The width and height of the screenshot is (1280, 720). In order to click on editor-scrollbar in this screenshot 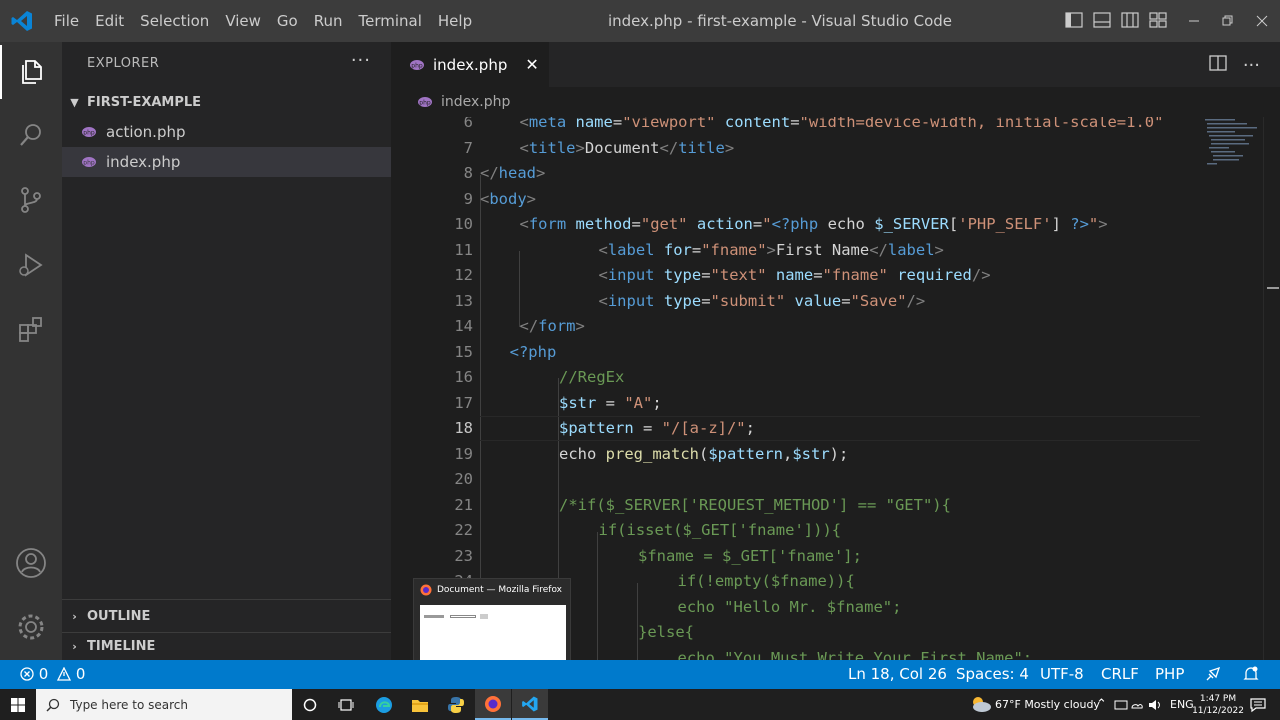, I will do `click(1271, 388)`.